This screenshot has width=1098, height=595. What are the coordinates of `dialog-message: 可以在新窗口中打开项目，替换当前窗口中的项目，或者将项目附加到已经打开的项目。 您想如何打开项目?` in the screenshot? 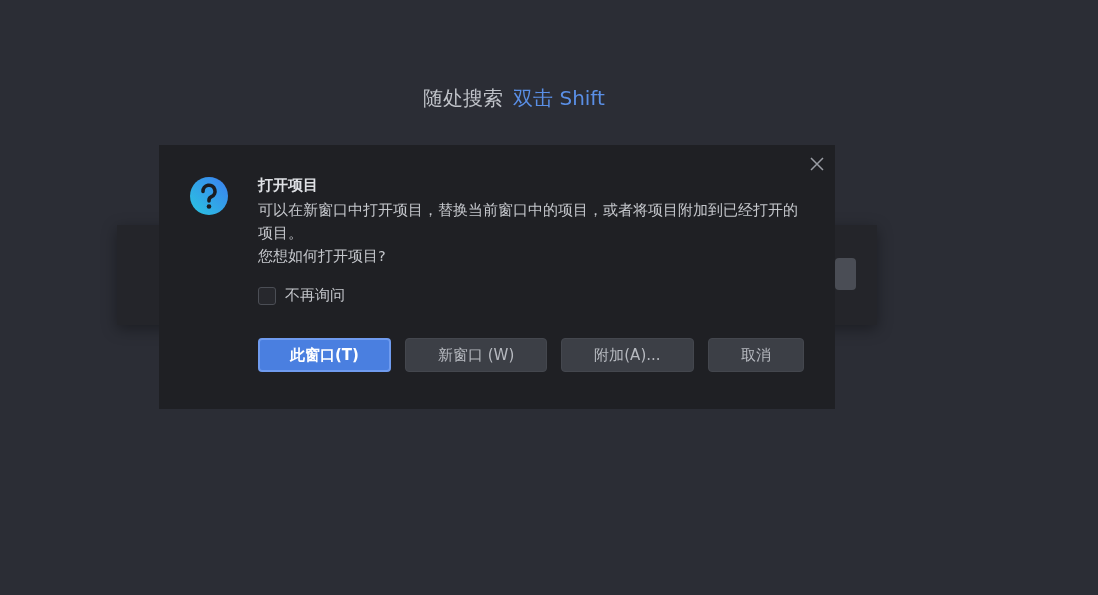 It's located at (528, 233).